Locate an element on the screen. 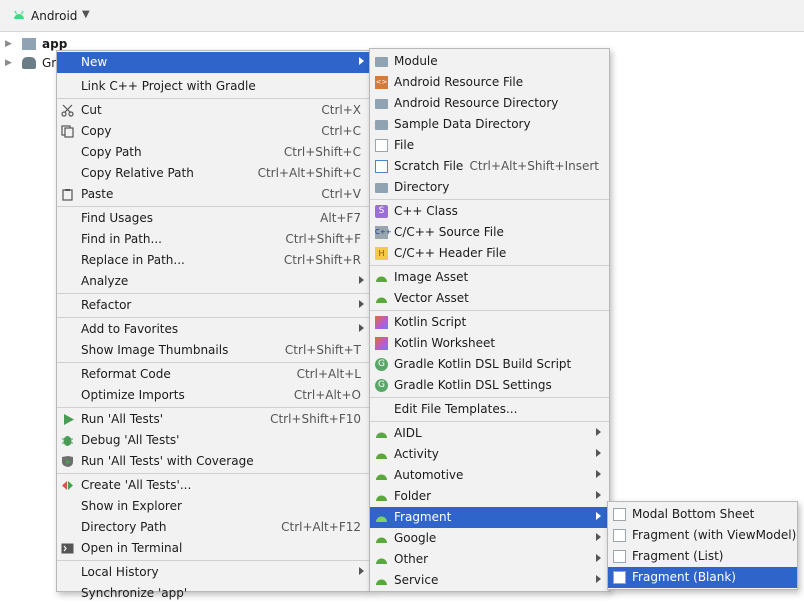 This screenshot has height=604, width=804. menu-item-android-resource-directory: Android Resource Directory is located at coordinates (489, 103).